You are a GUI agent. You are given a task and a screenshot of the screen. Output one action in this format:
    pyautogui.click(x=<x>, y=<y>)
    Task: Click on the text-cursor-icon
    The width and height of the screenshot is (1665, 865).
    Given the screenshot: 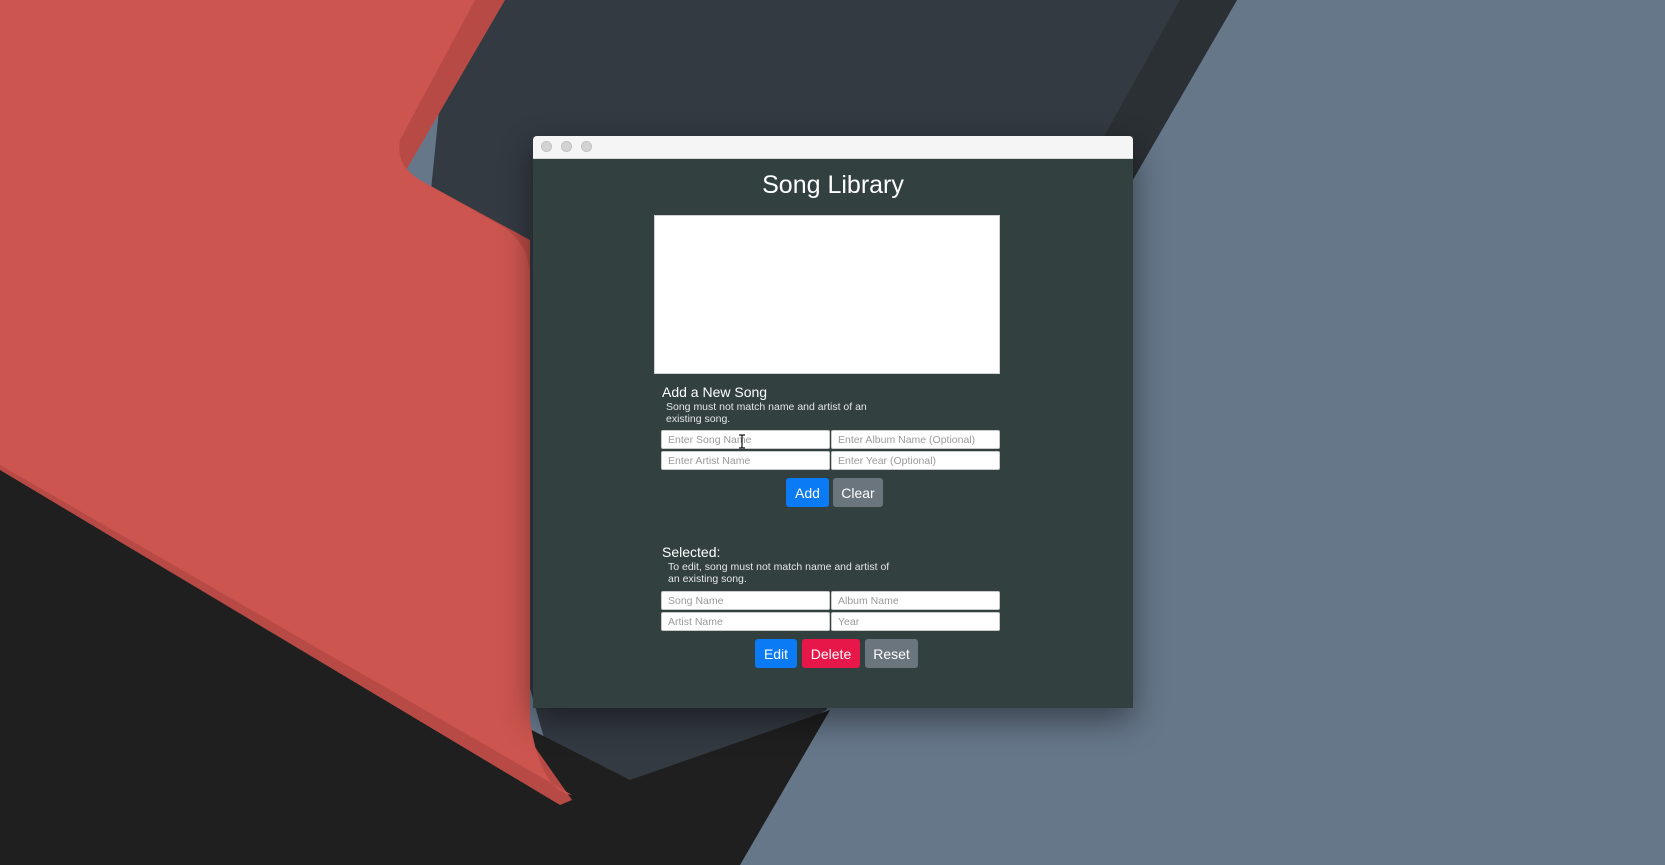 What is the action you would take?
    pyautogui.click(x=742, y=441)
    